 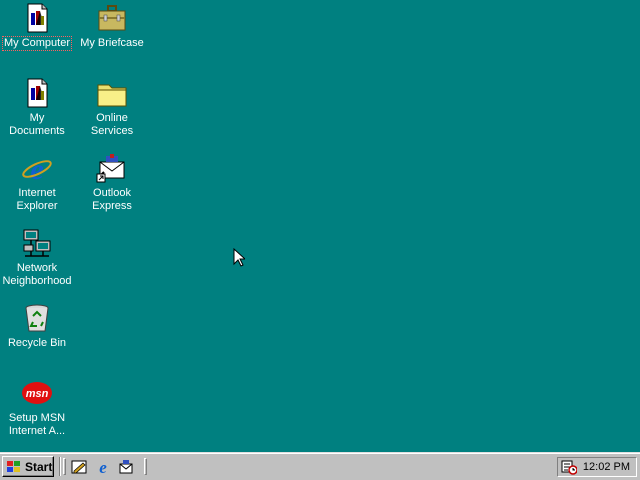 I want to click on folder-icon, so click(x=112, y=93).